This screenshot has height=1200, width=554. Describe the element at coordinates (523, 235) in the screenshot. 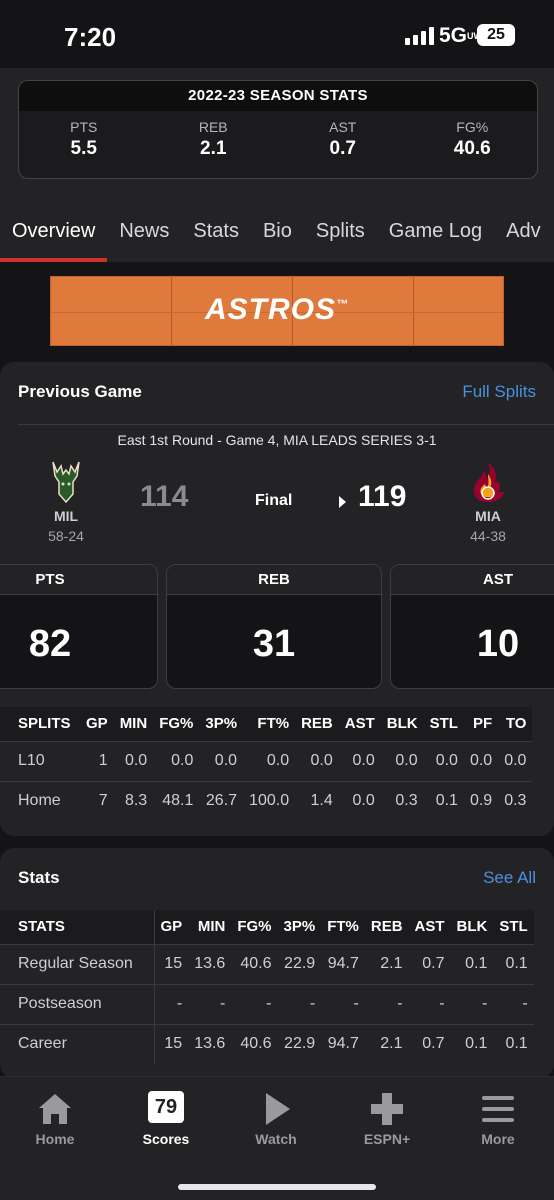

I see `tab-advanced: Adv` at that location.